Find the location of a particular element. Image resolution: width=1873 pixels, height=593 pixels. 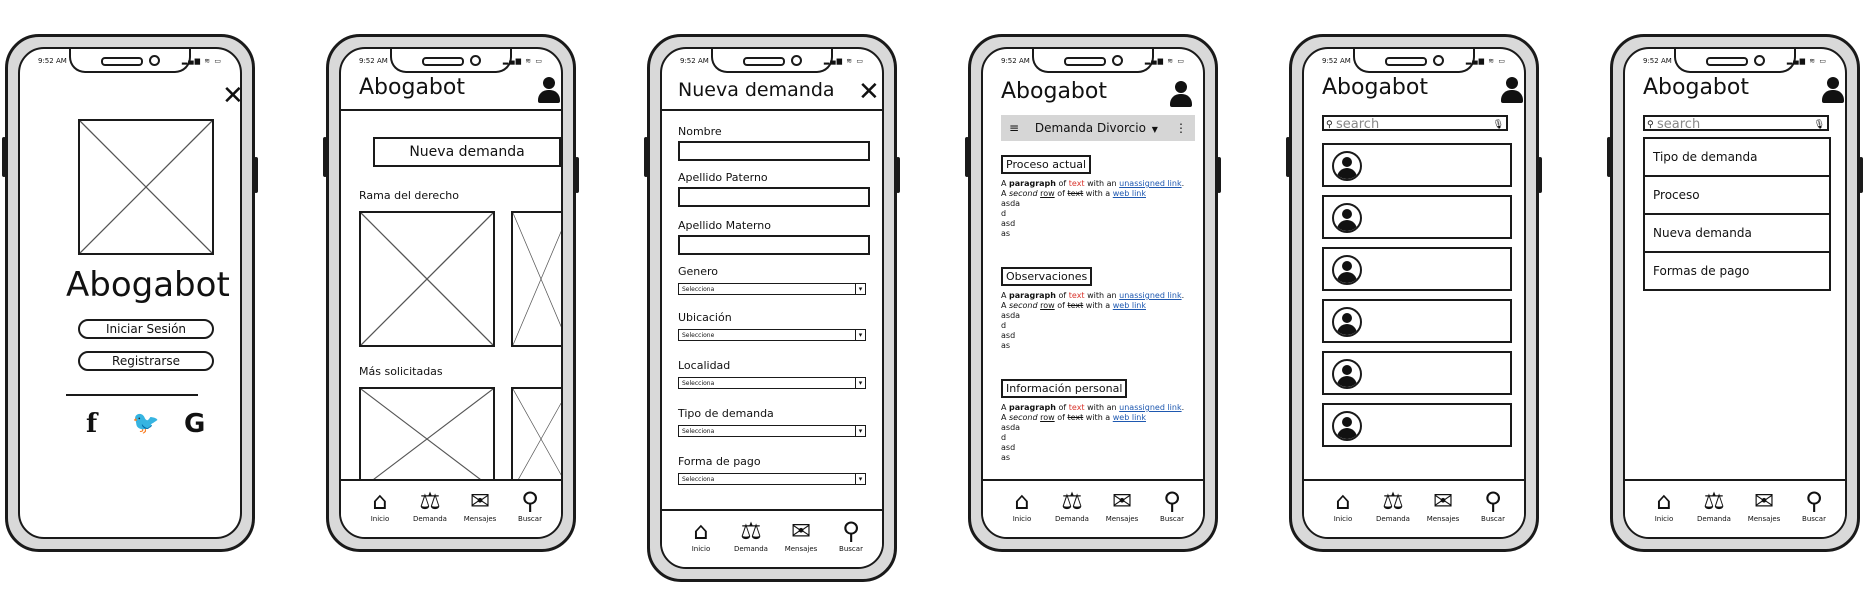

localidad-select: Selecciona ▾ is located at coordinates (772, 383).